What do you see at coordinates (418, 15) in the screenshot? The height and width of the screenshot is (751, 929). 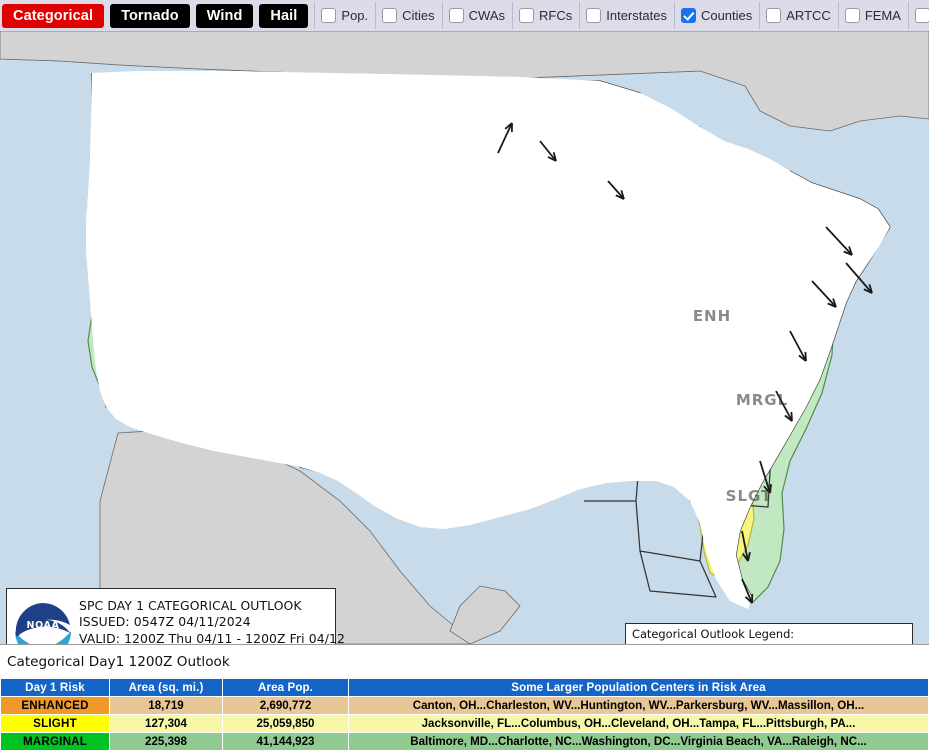 I see `layer-toggle-label: Cities` at bounding box center [418, 15].